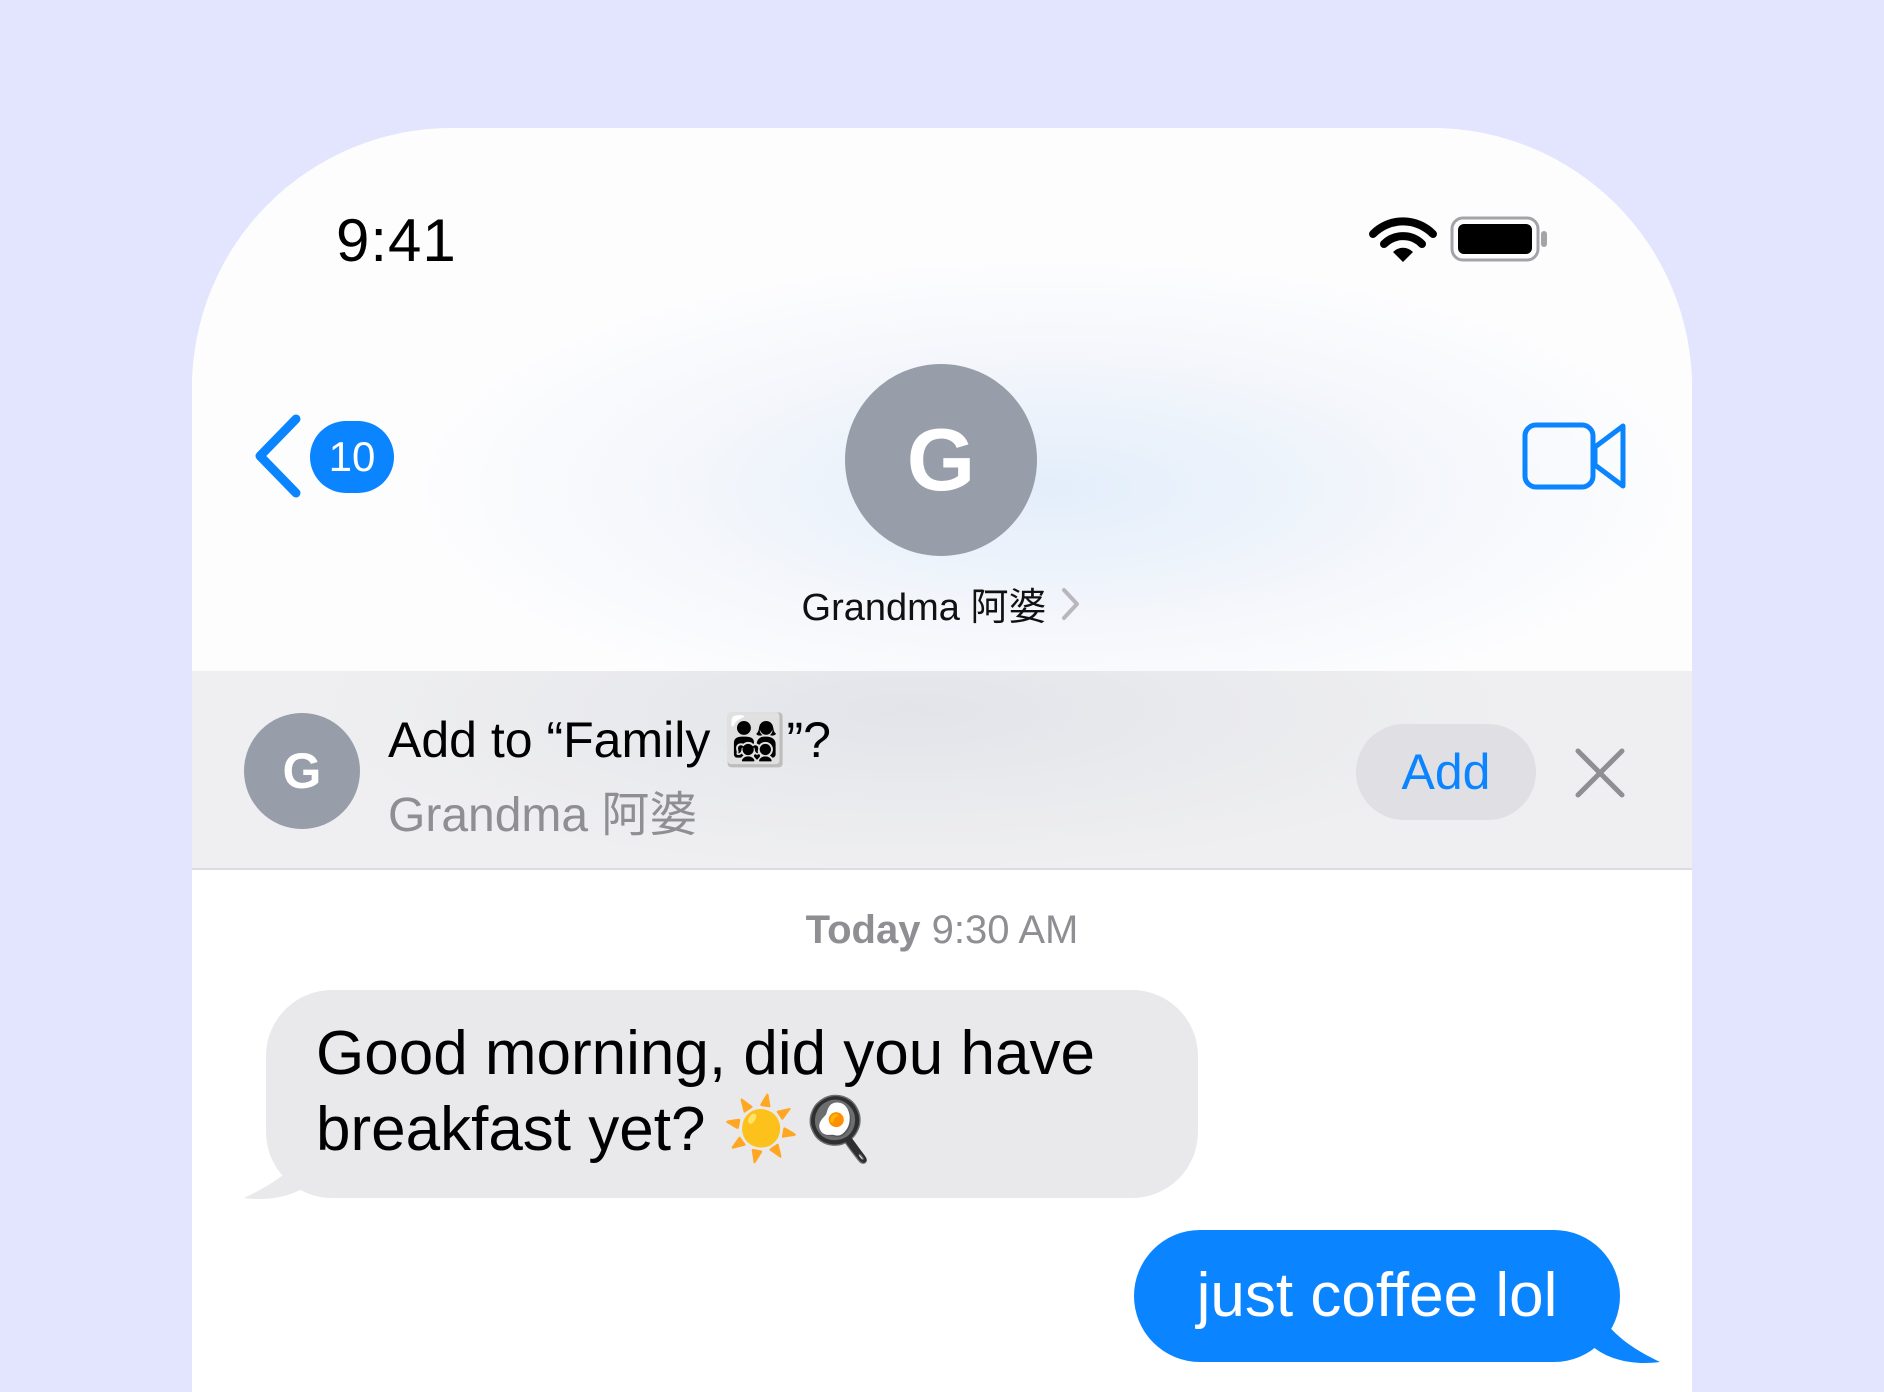  I want to click on message-bubble-outgoing: just coffee lol, so click(1377, 1296).